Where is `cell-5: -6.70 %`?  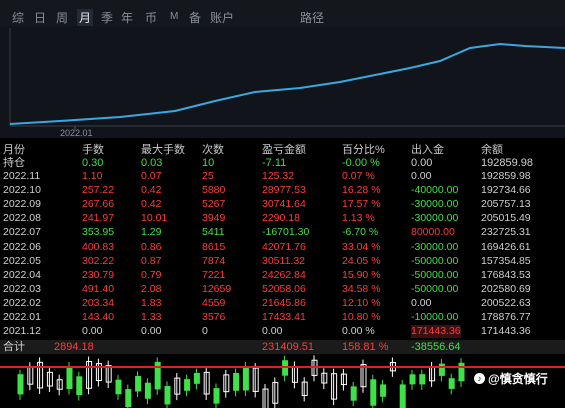 cell-5: -6.70 % is located at coordinates (360, 232).